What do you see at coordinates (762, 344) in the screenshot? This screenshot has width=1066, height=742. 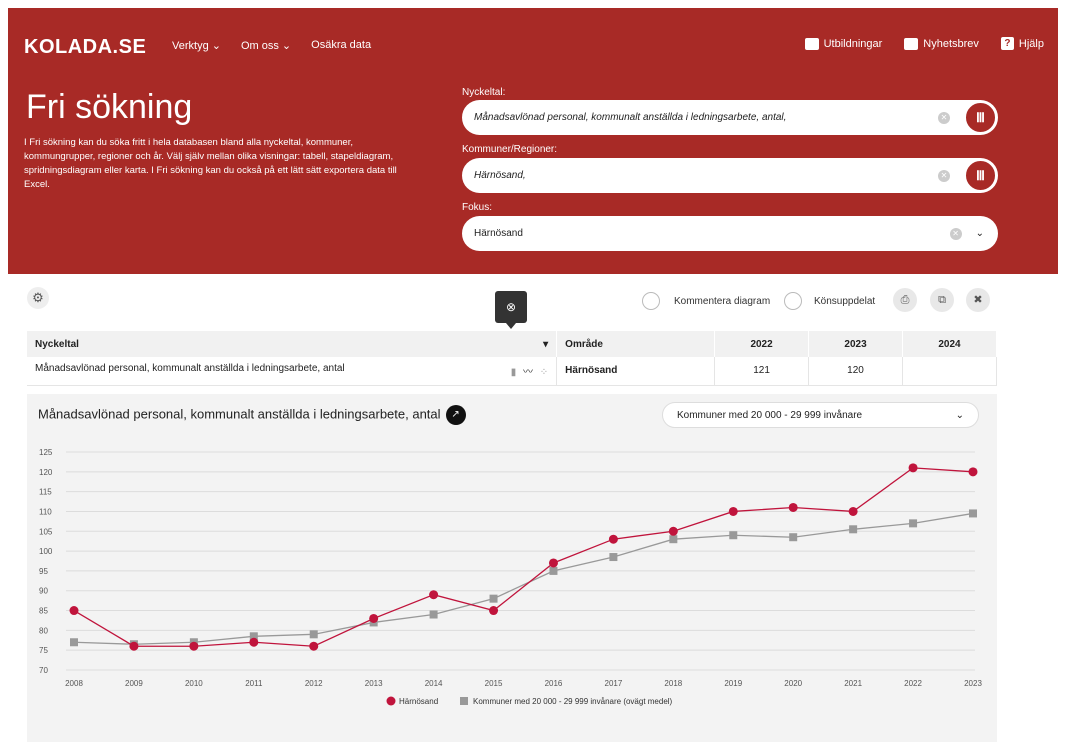 I see `header-2022: 2022` at bounding box center [762, 344].